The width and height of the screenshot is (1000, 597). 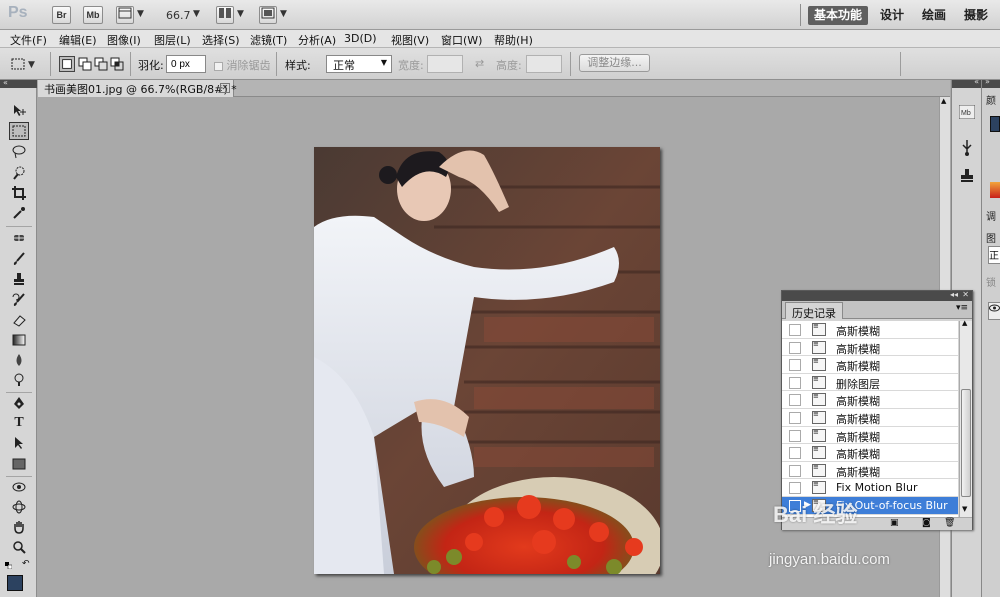 What do you see at coordinates (991, 82) in the screenshot?
I see `expanded-dock-header: »` at bounding box center [991, 82].